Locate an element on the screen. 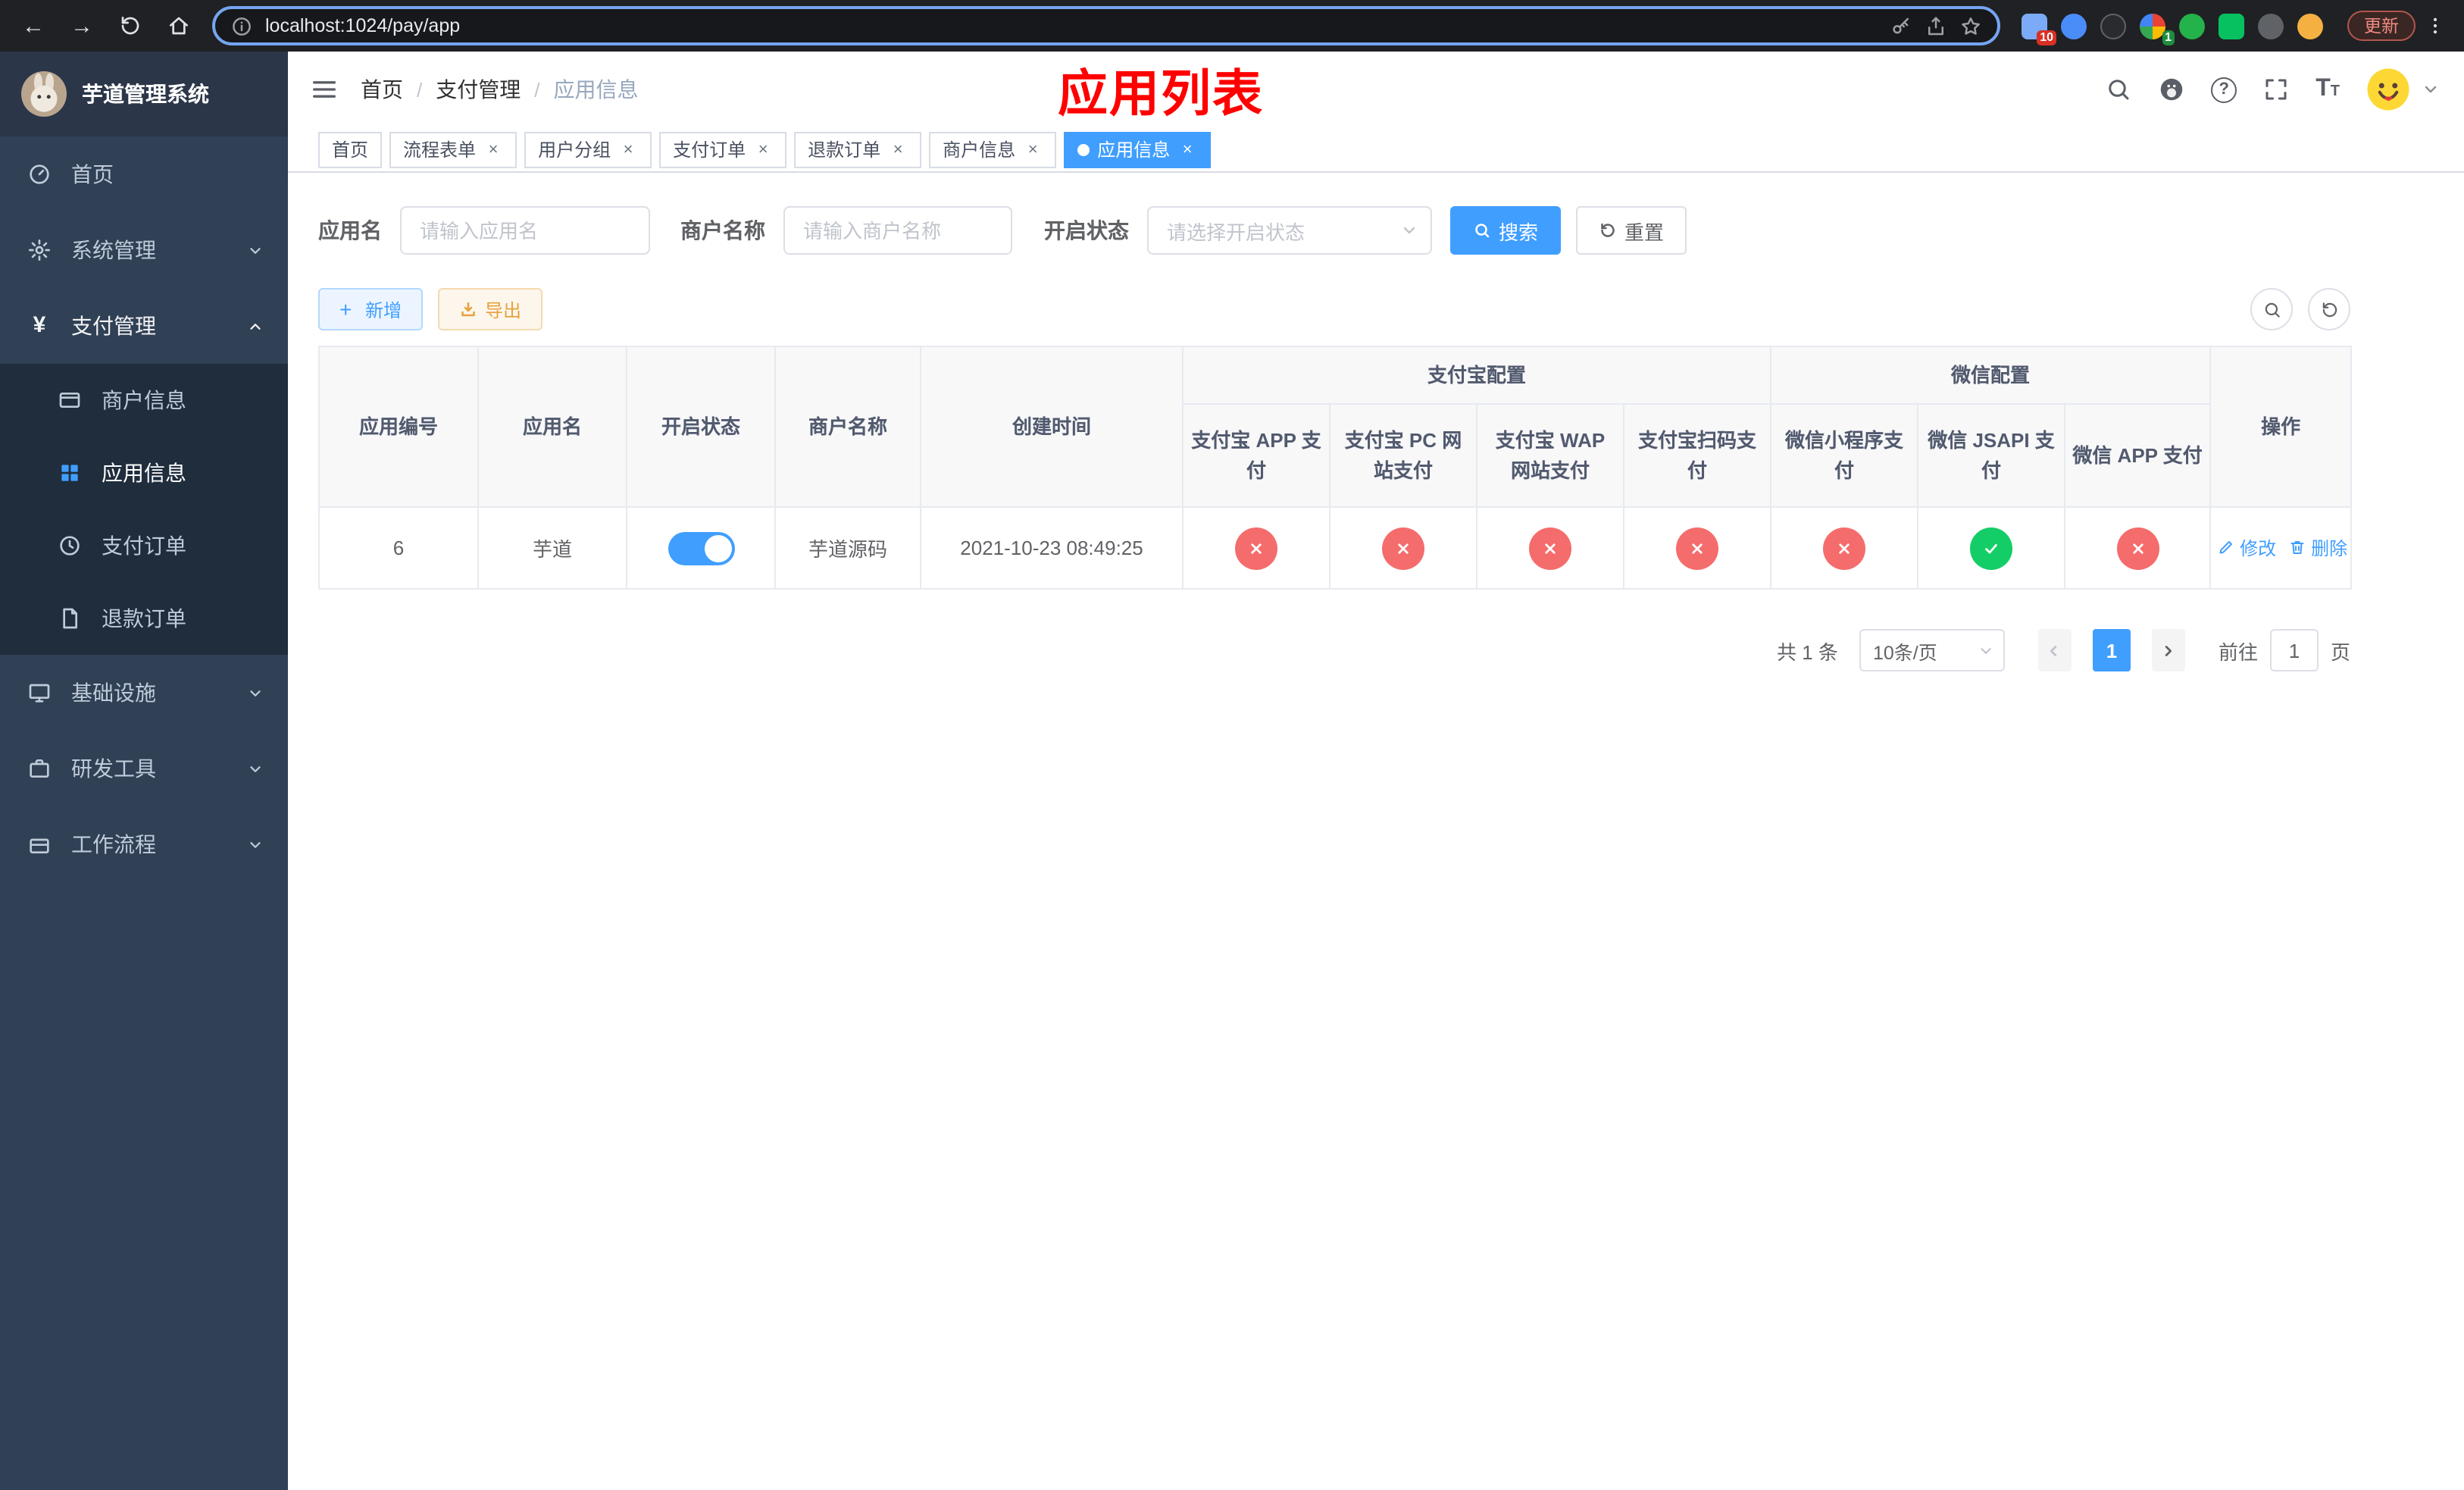  sidebar-item-infrastructure: 基础设施 is located at coordinates (144, 693).